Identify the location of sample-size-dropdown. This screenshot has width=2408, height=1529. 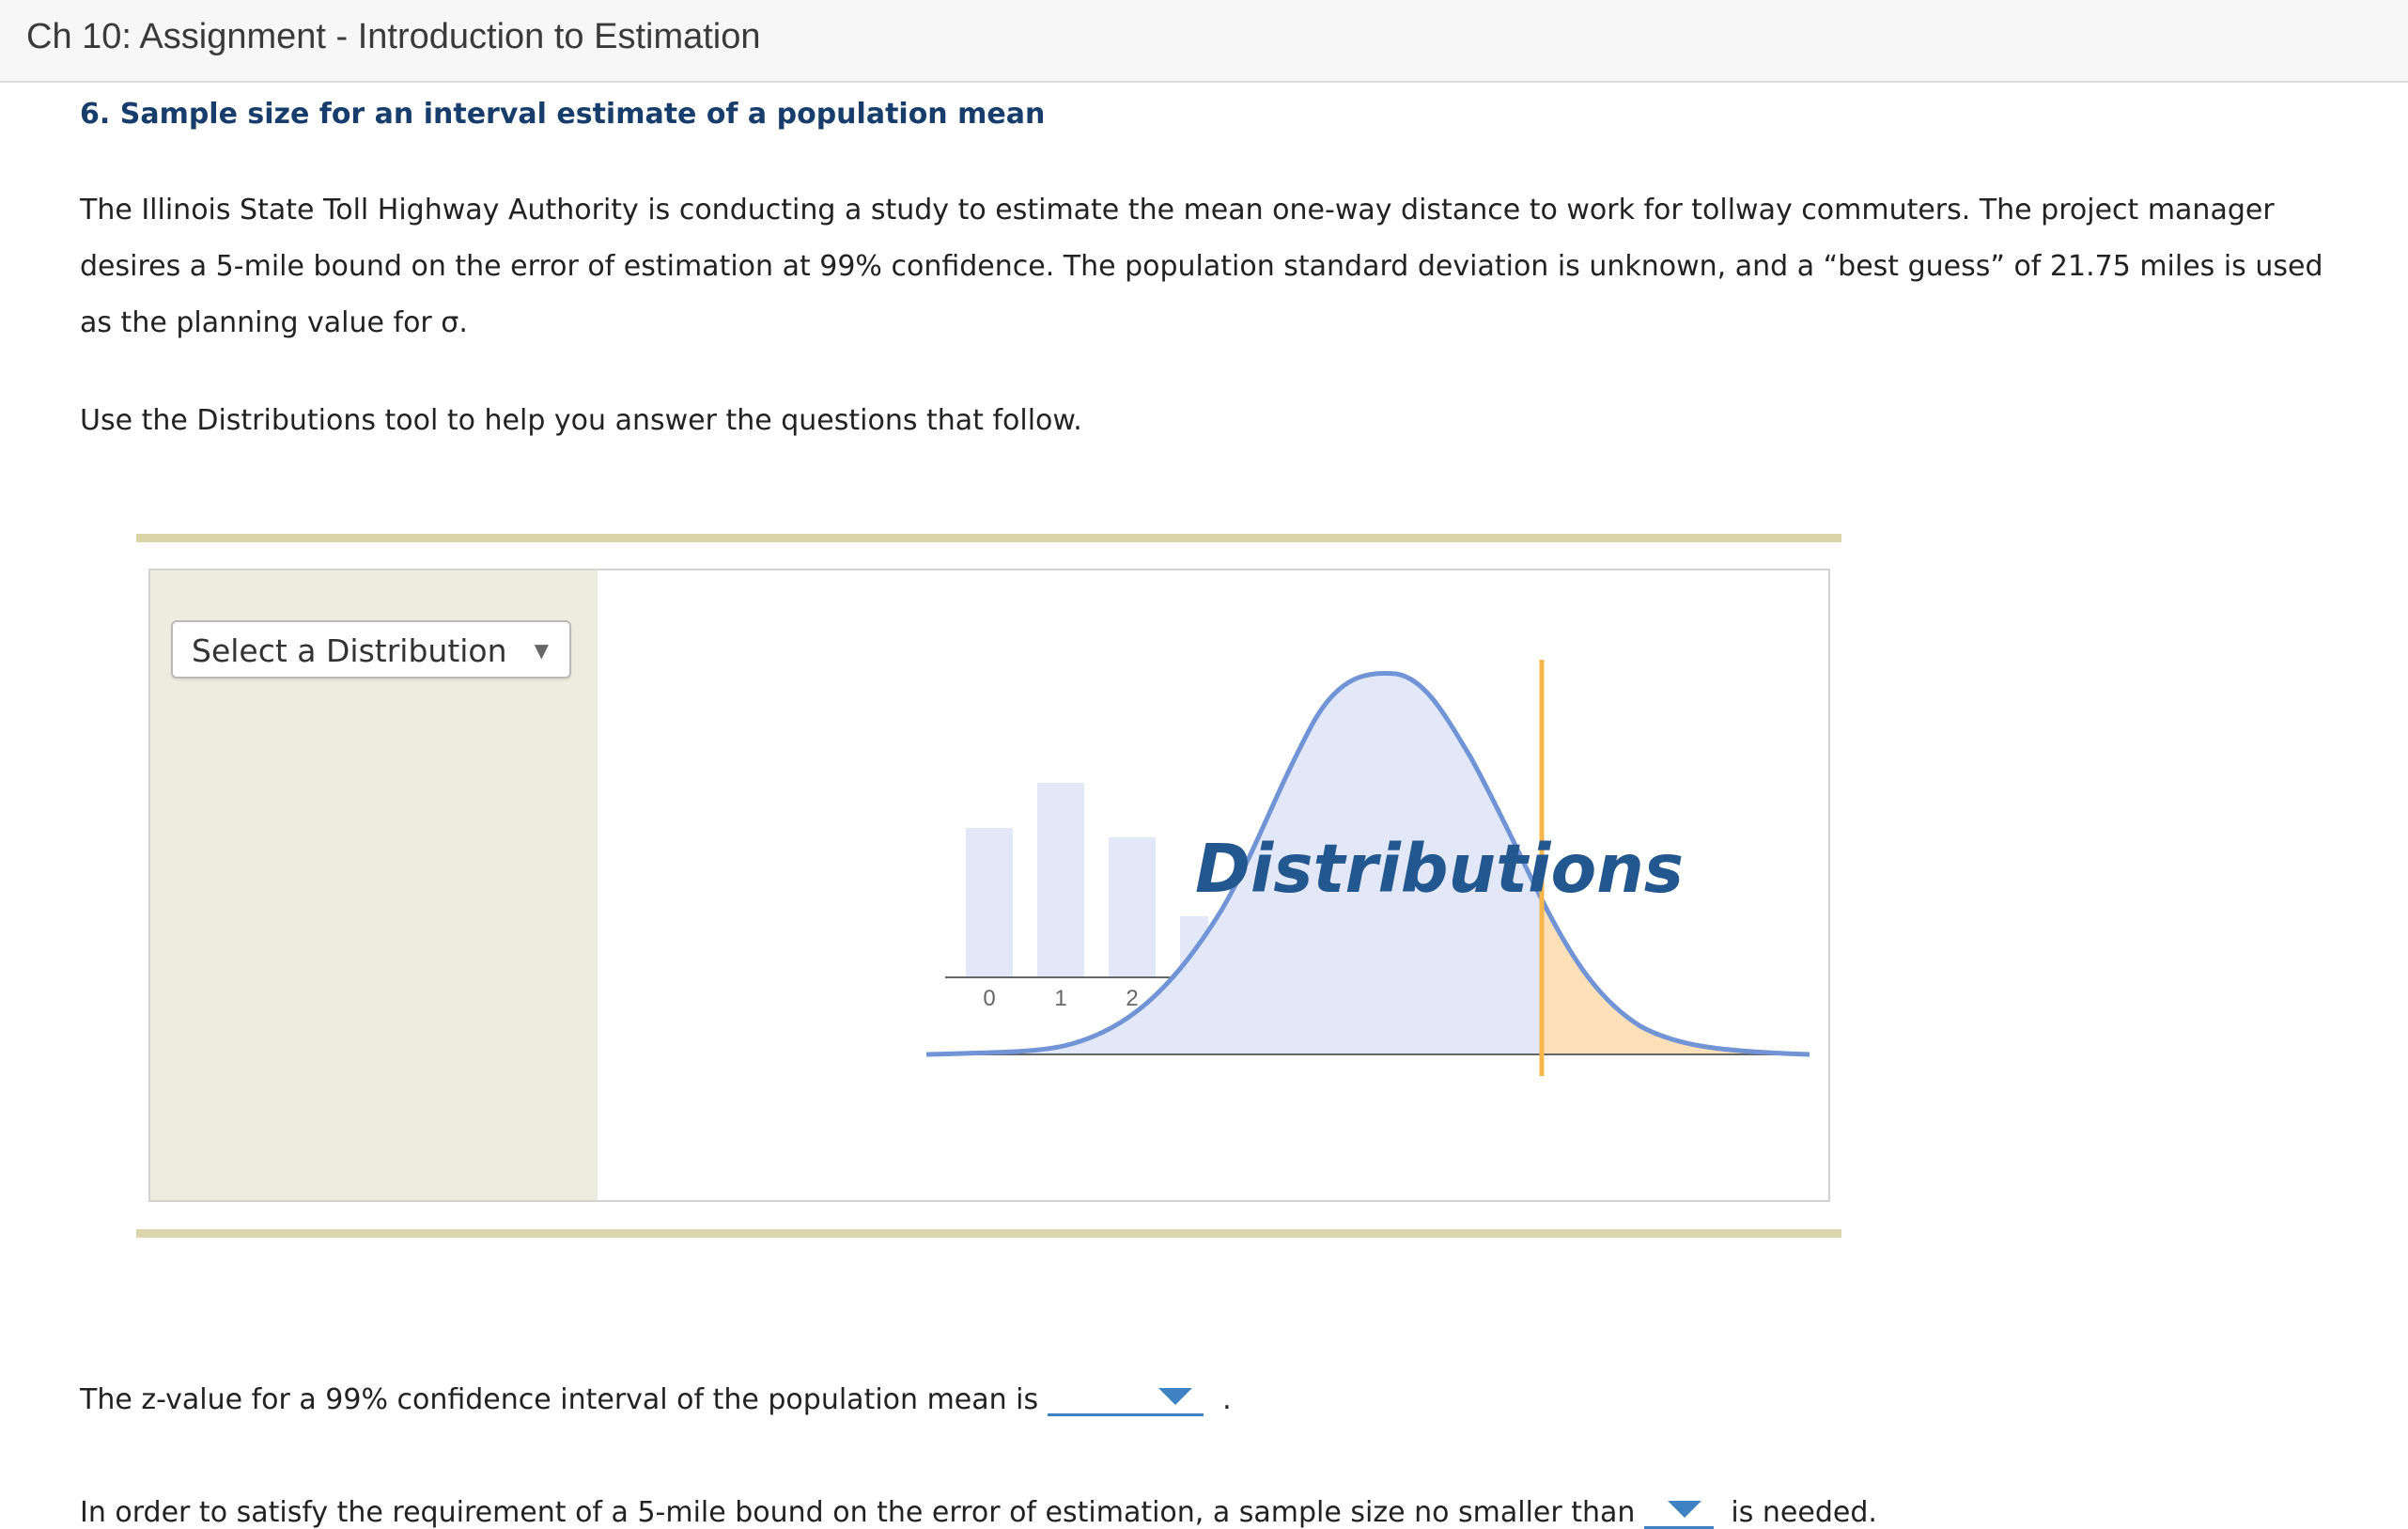
(1679, 1510).